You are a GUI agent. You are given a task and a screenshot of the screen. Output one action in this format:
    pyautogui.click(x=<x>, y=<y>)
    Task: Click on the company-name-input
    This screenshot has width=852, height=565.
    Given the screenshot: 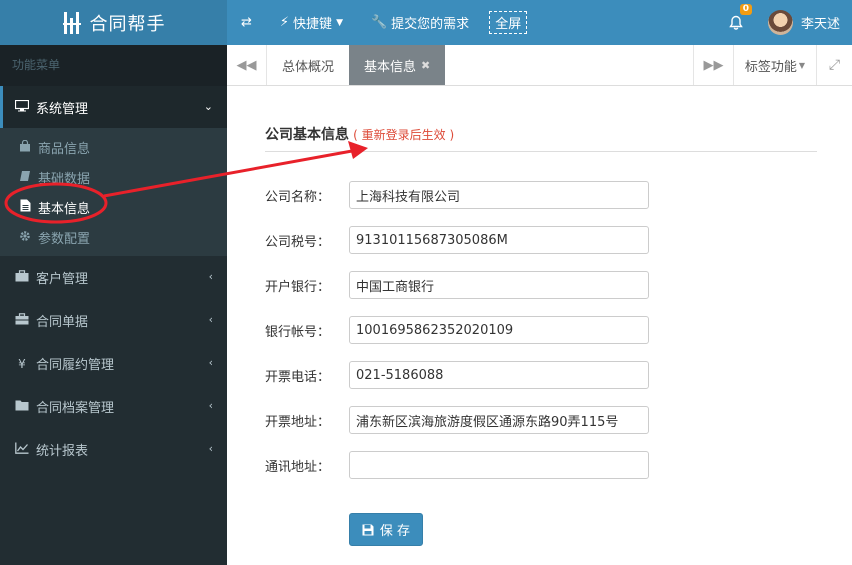 What is the action you would take?
    pyautogui.click(x=499, y=195)
    